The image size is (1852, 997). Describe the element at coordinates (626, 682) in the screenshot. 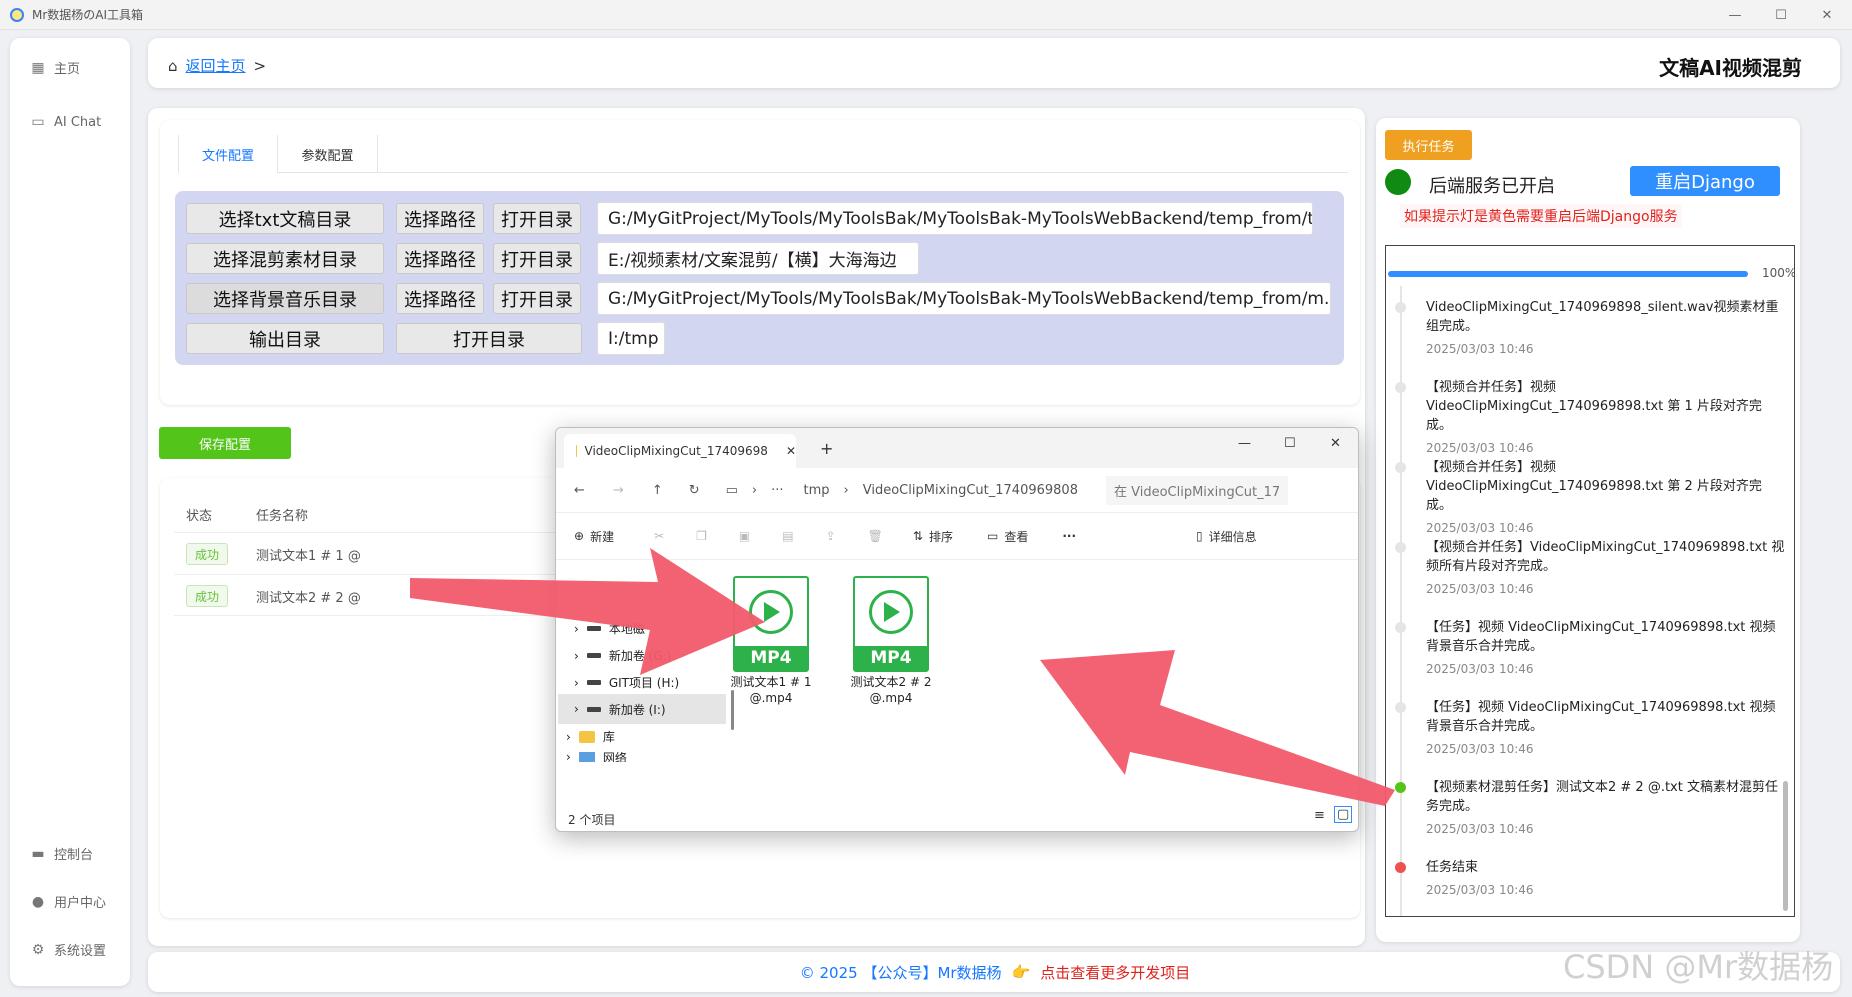

I see `tree-item-h-drive: › GIT项目 (H:)` at that location.